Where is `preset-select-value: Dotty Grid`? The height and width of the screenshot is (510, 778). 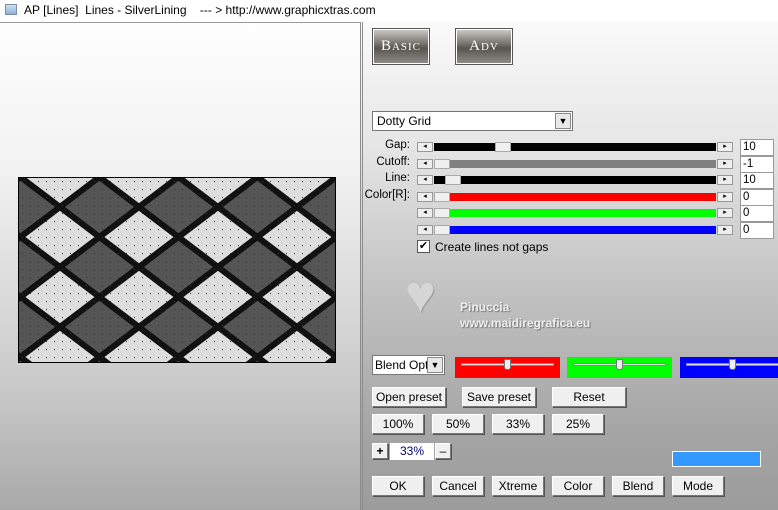 preset-select-value: Dotty Grid is located at coordinates (404, 121).